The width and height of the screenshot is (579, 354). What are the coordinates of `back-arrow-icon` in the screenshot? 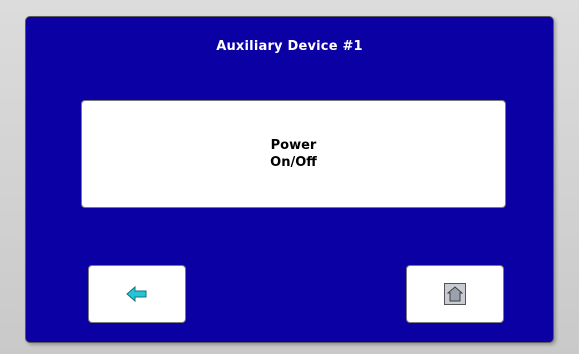 It's located at (137, 294).